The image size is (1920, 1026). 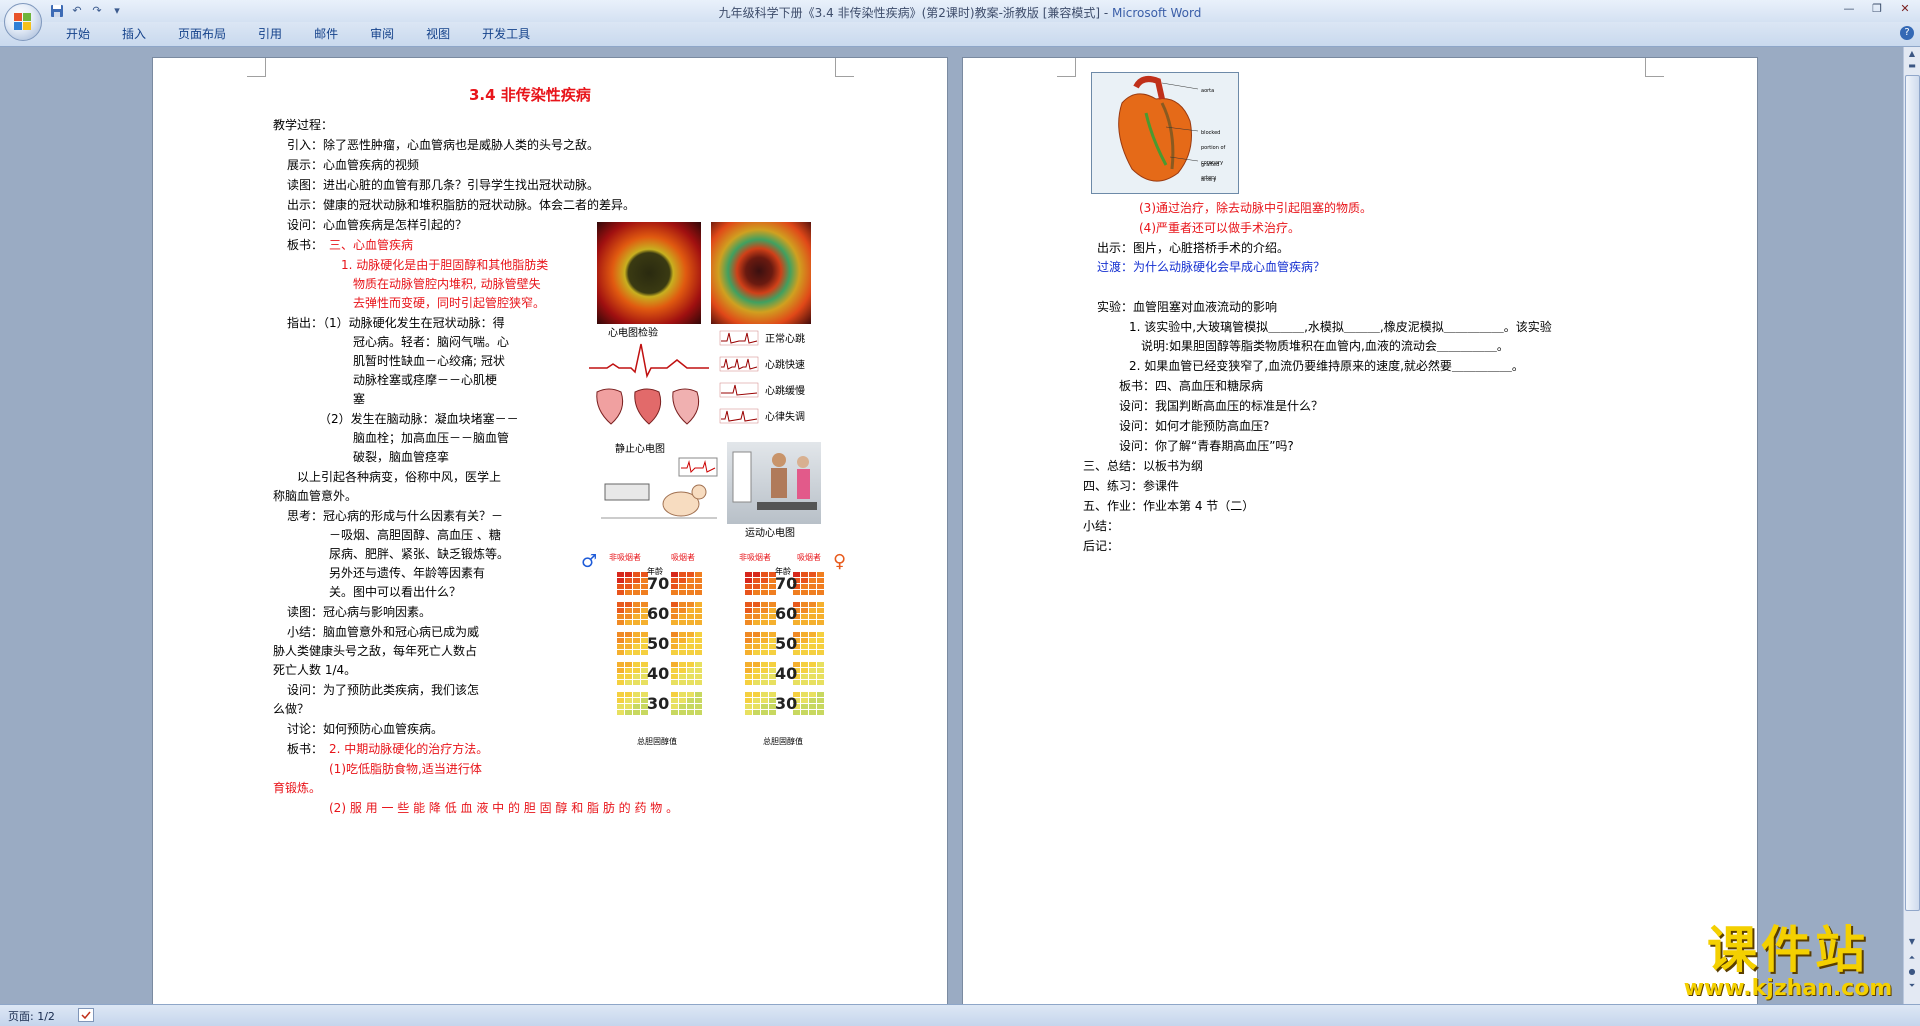 What do you see at coordinates (134, 34) in the screenshot?
I see `tab-insert: 插入` at bounding box center [134, 34].